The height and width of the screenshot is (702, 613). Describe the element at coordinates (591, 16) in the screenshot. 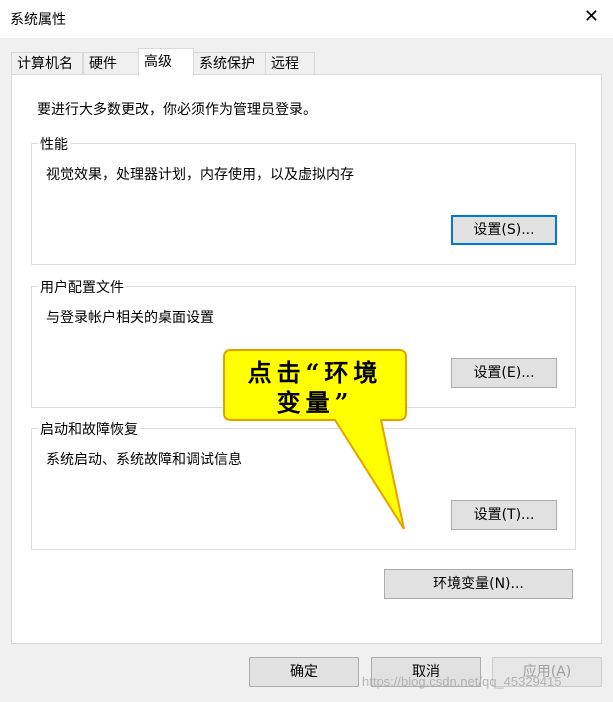

I see `close-icon: ✕` at that location.